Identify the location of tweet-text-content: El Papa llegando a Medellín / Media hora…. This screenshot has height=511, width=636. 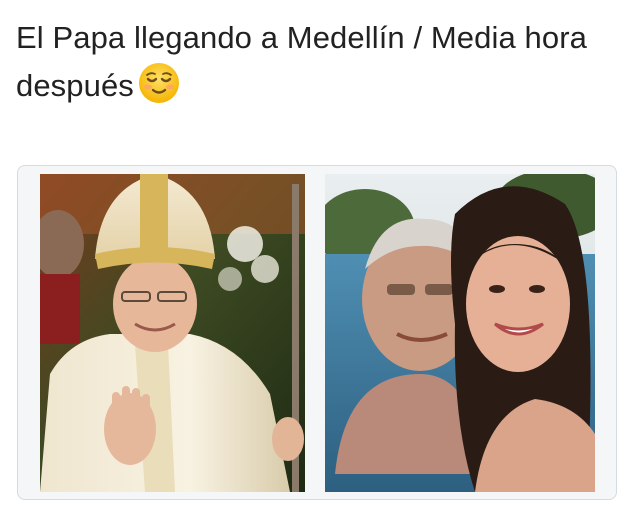
(301, 61).